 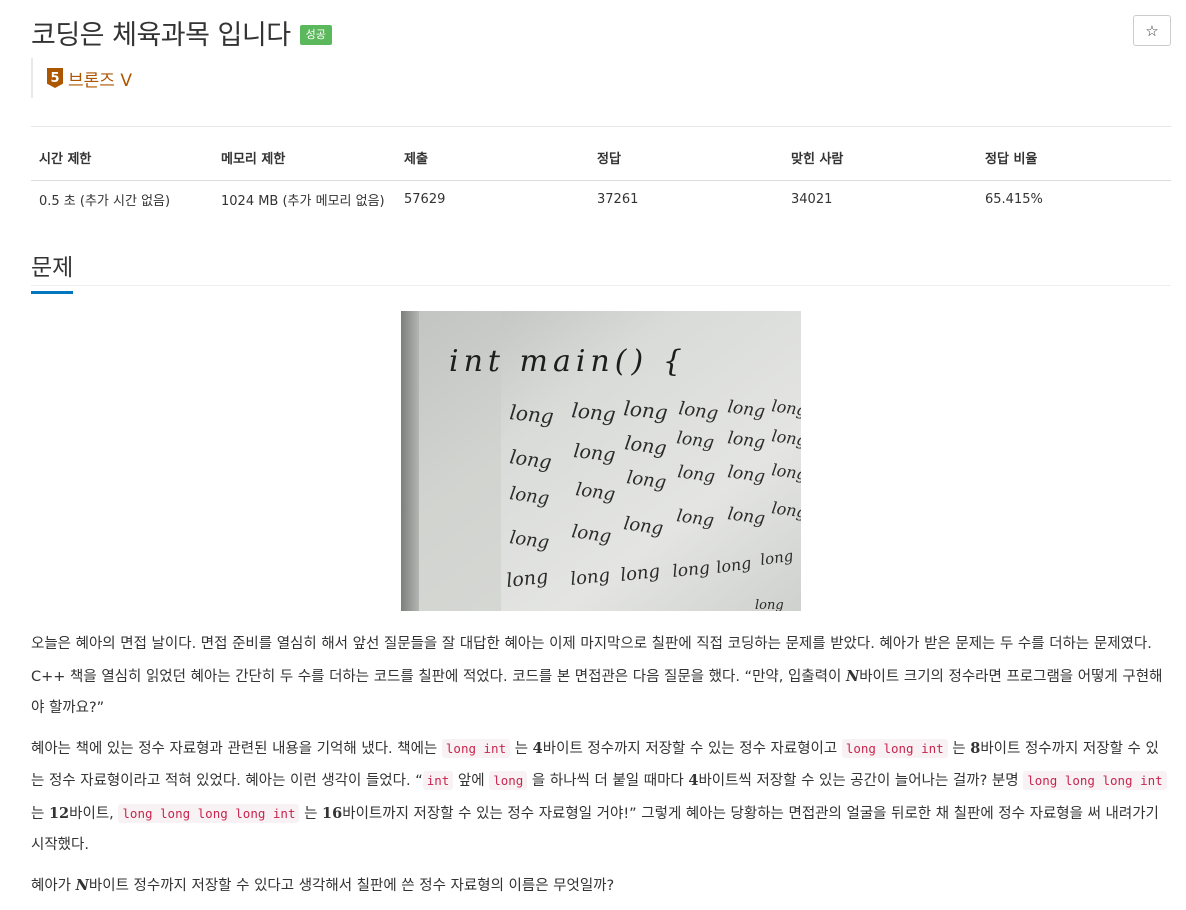 I want to click on code-long: long, so click(x=508, y=780).